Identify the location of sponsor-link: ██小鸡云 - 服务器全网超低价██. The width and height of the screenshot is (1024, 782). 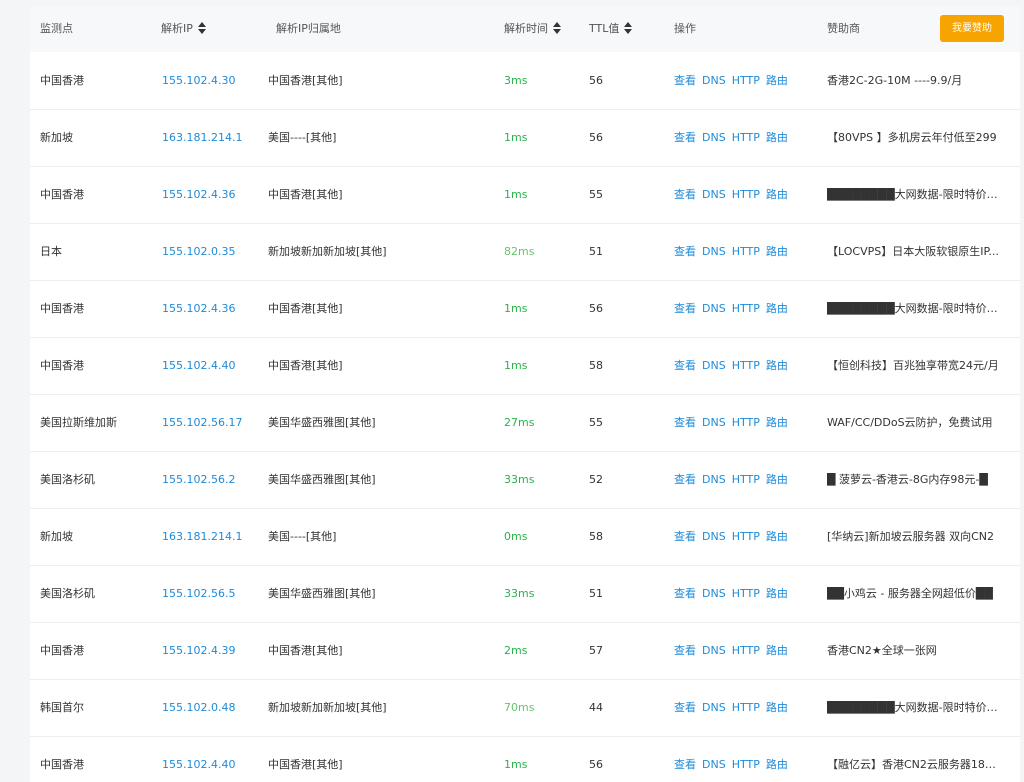
(914, 594).